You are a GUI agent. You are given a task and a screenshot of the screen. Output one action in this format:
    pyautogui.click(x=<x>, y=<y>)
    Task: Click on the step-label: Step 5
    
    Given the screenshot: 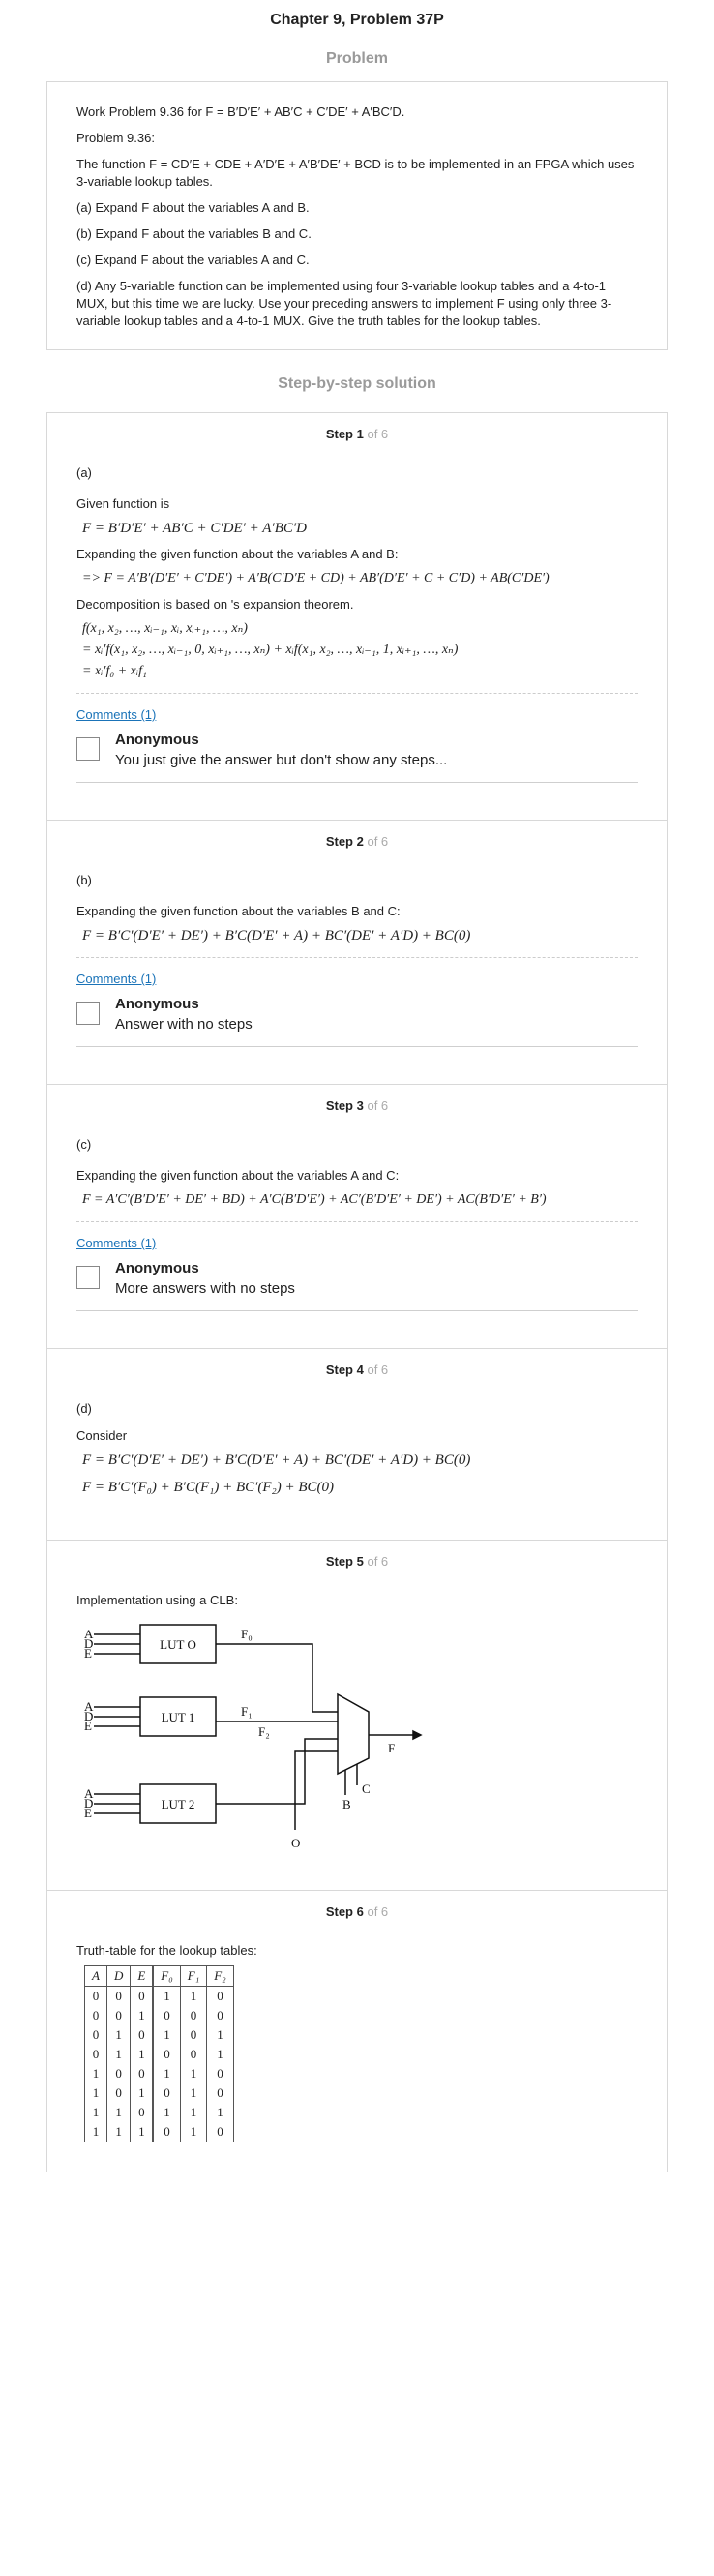 What is the action you would take?
    pyautogui.click(x=344, y=1561)
    